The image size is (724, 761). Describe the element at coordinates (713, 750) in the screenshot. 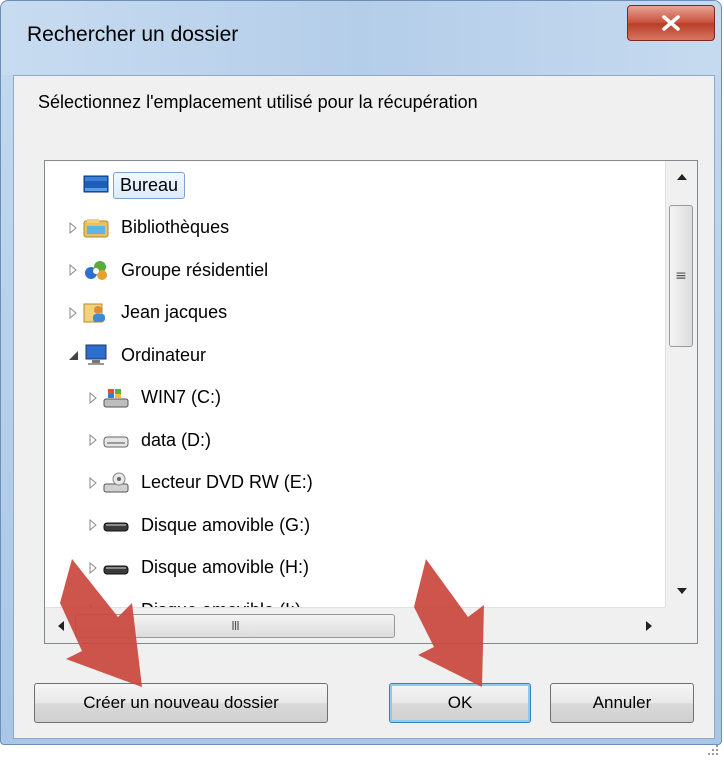

I see `resize-grip-icon` at that location.